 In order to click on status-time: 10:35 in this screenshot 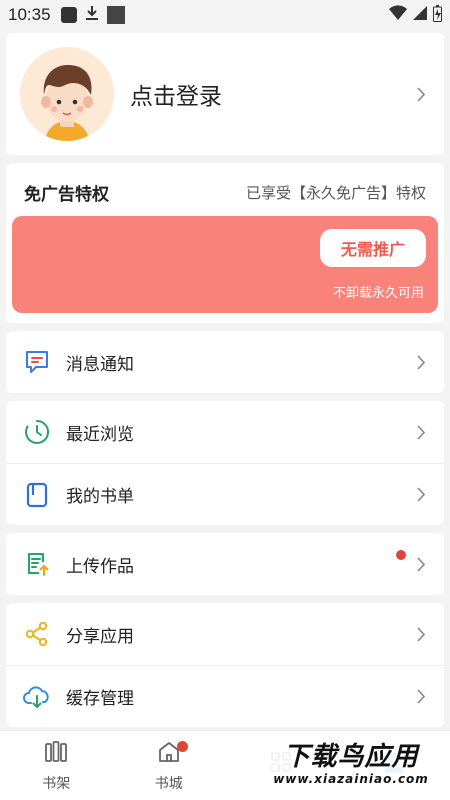, I will do `click(29, 14)`.